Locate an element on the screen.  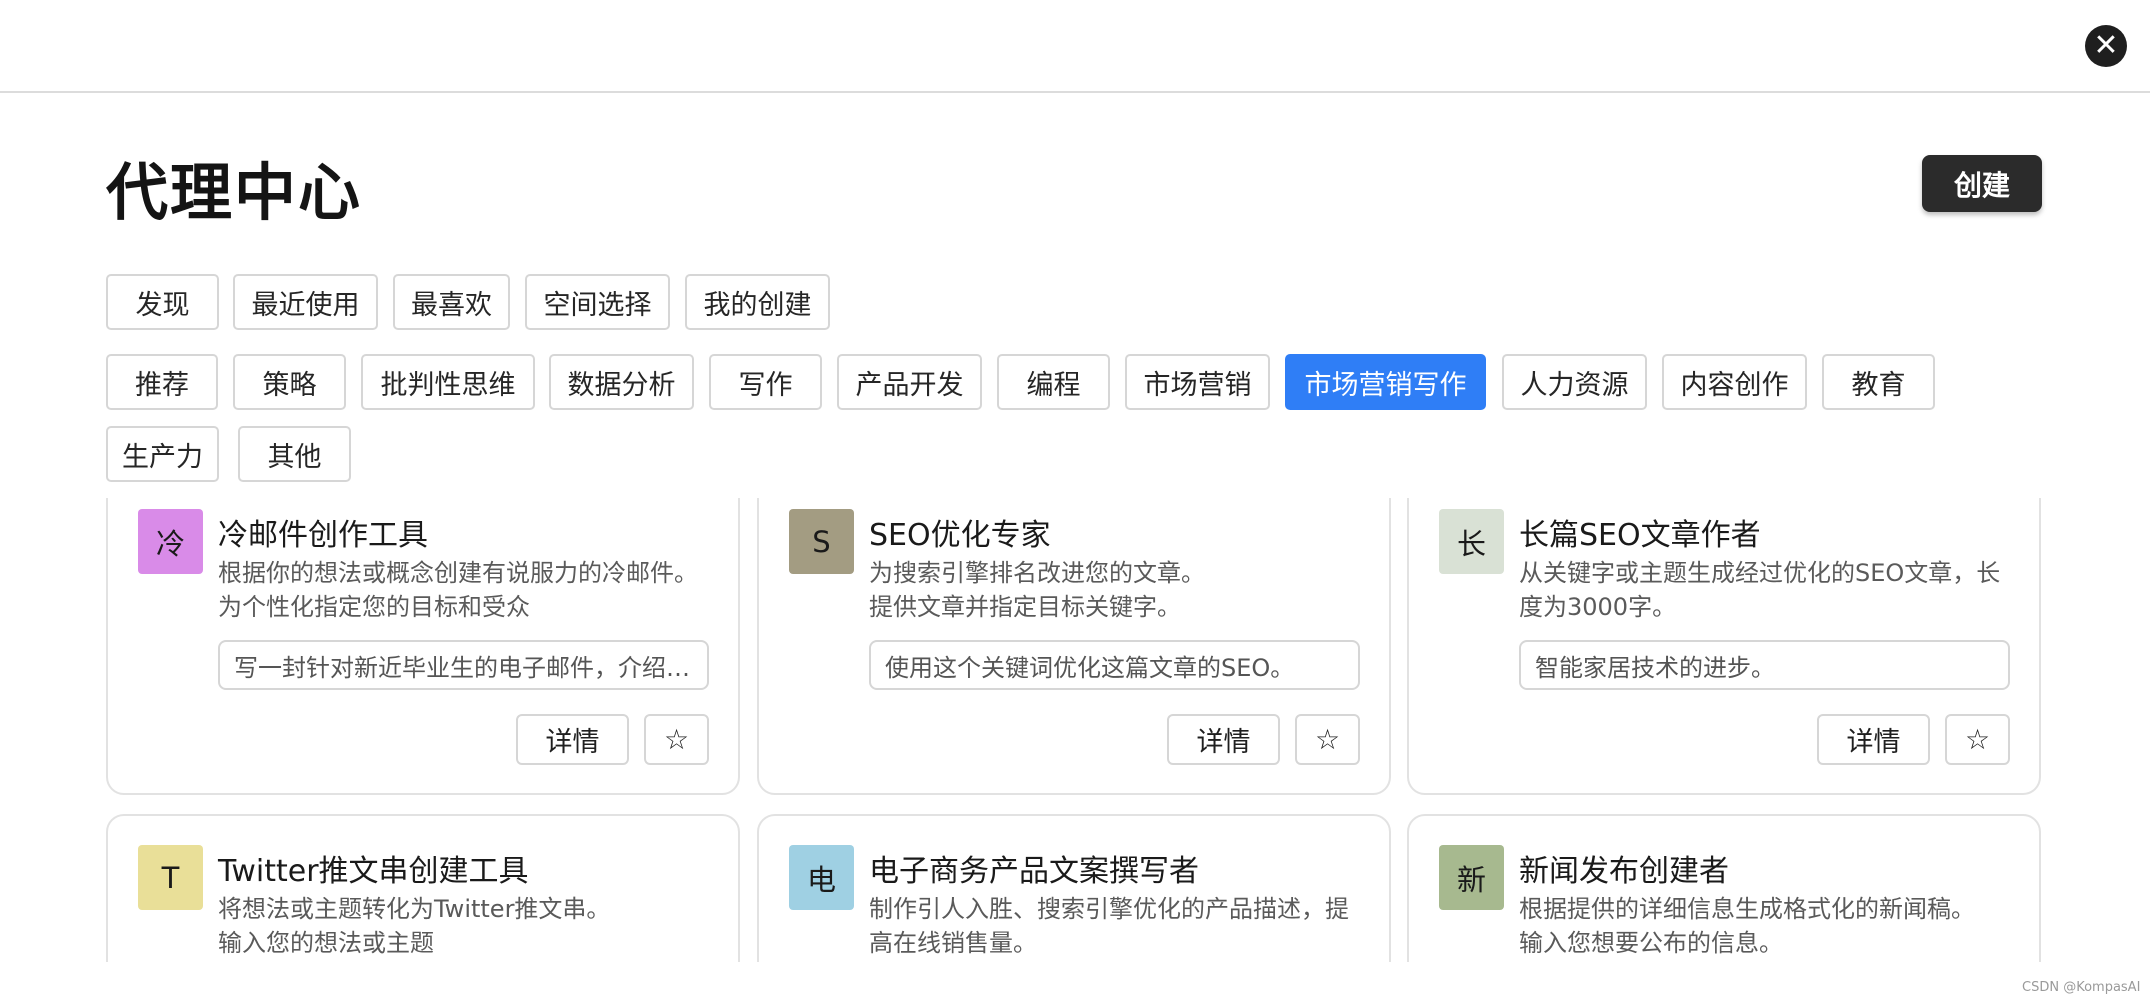
avatar-glyph: S is located at coordinates (821, 541).